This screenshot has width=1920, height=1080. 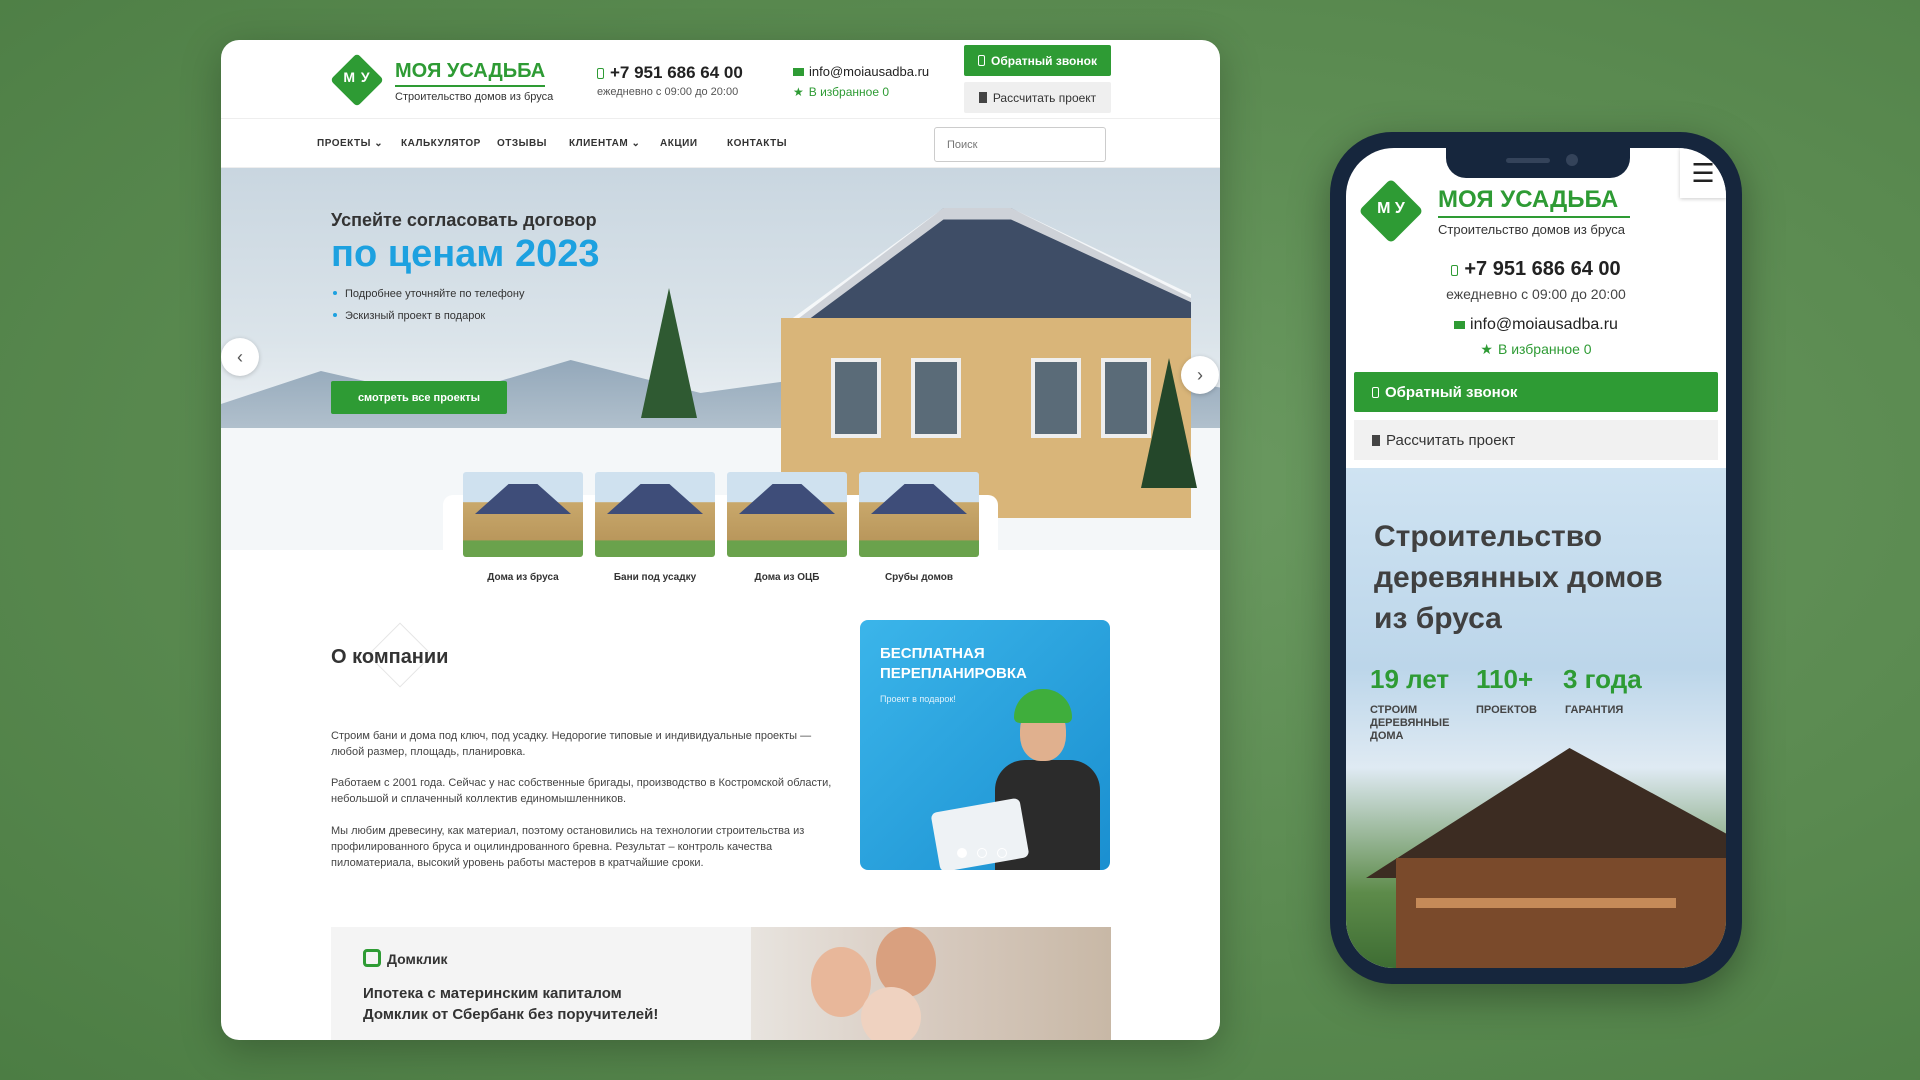 I want to click on about-title: О компании, so click(x=390, y=657).